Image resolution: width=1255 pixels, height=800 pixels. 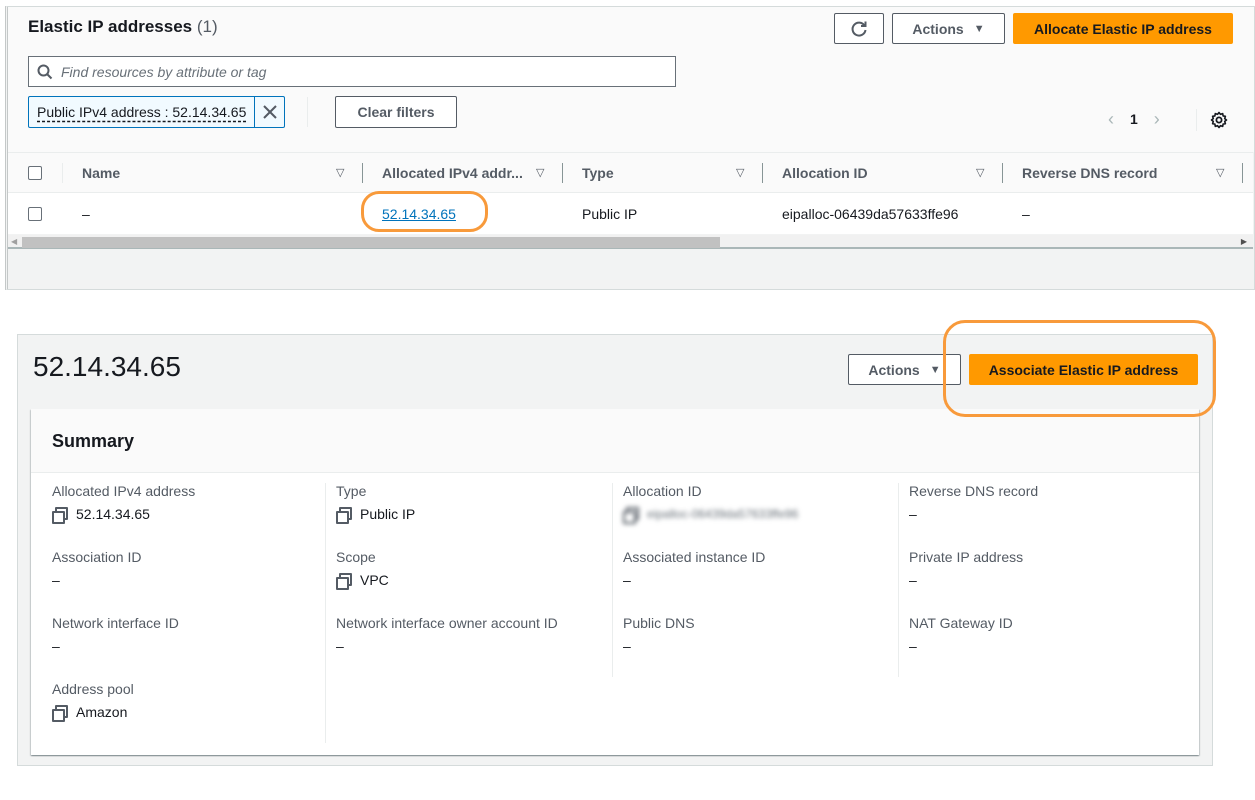 I want to click on kv-label: Reverse DNS record, so click(x=974, y=491).